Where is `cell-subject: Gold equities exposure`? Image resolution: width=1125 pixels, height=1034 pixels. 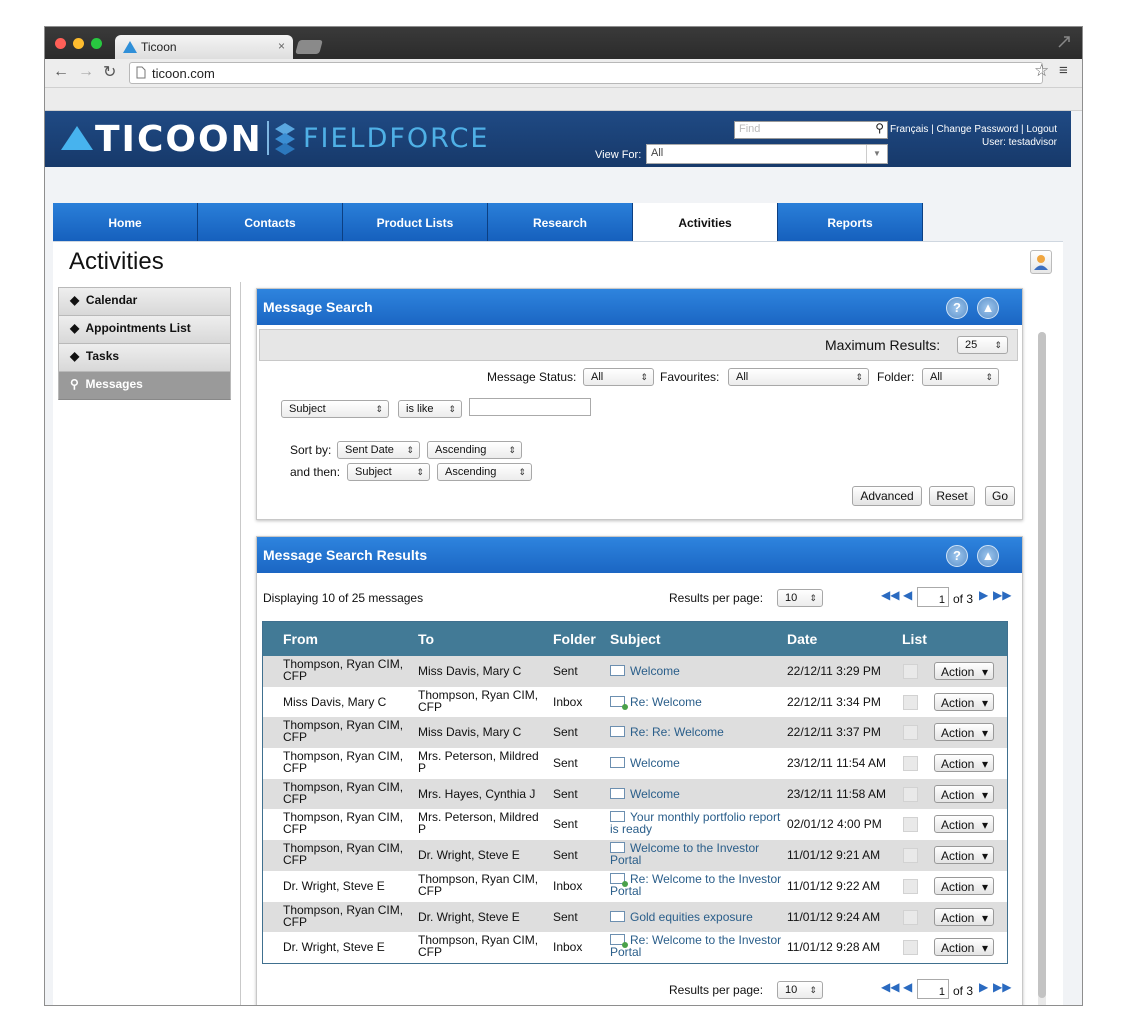
cell-subject: Gold equities exposure is located at coordinates (700, 917).